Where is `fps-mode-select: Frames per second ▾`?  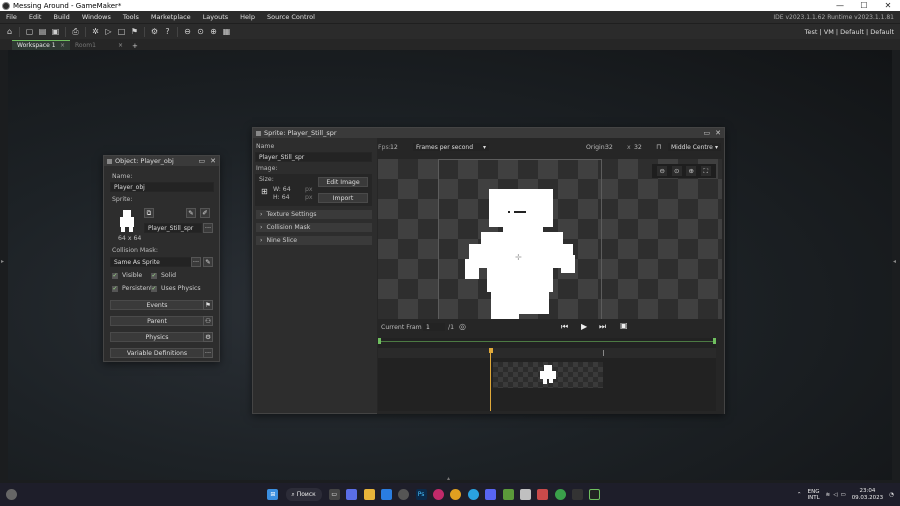 fps-mode-select: Frames per second ▾ is located at coordinates (451, 147).